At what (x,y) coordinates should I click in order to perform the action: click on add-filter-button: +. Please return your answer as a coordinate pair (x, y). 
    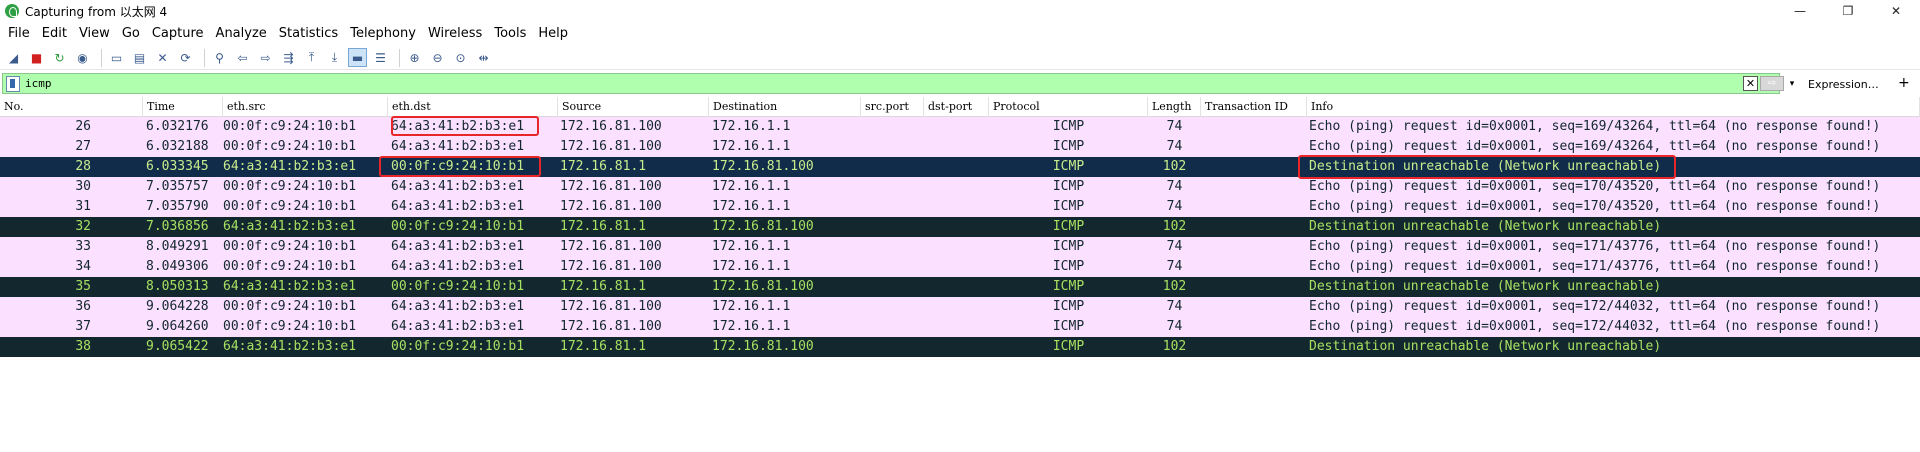
    Looking at the image, I should click on (1904, 83).